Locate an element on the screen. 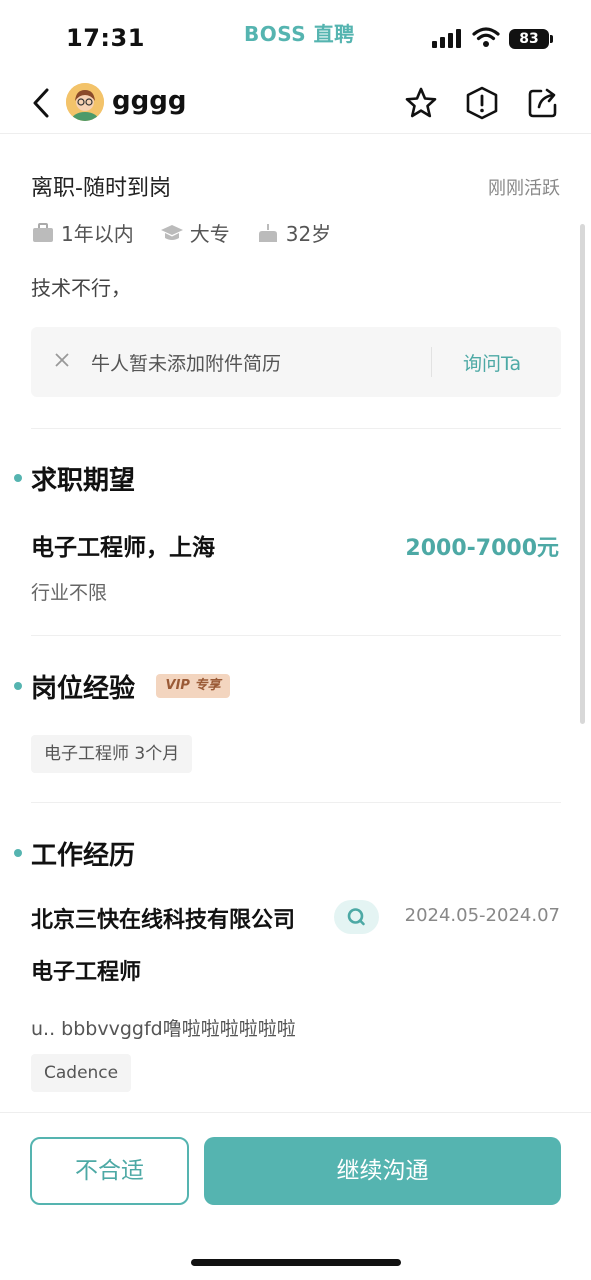 This screenshot has width=591, height=1280. active-status: 刚刚活跃 is located at coordinates (524, 188).